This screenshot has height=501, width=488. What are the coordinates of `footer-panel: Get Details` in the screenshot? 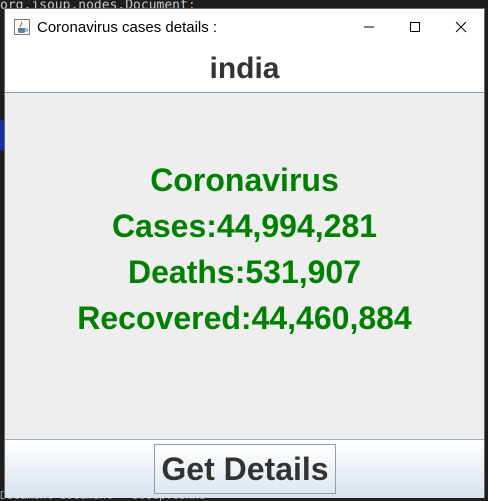 It's located at (244, 468).